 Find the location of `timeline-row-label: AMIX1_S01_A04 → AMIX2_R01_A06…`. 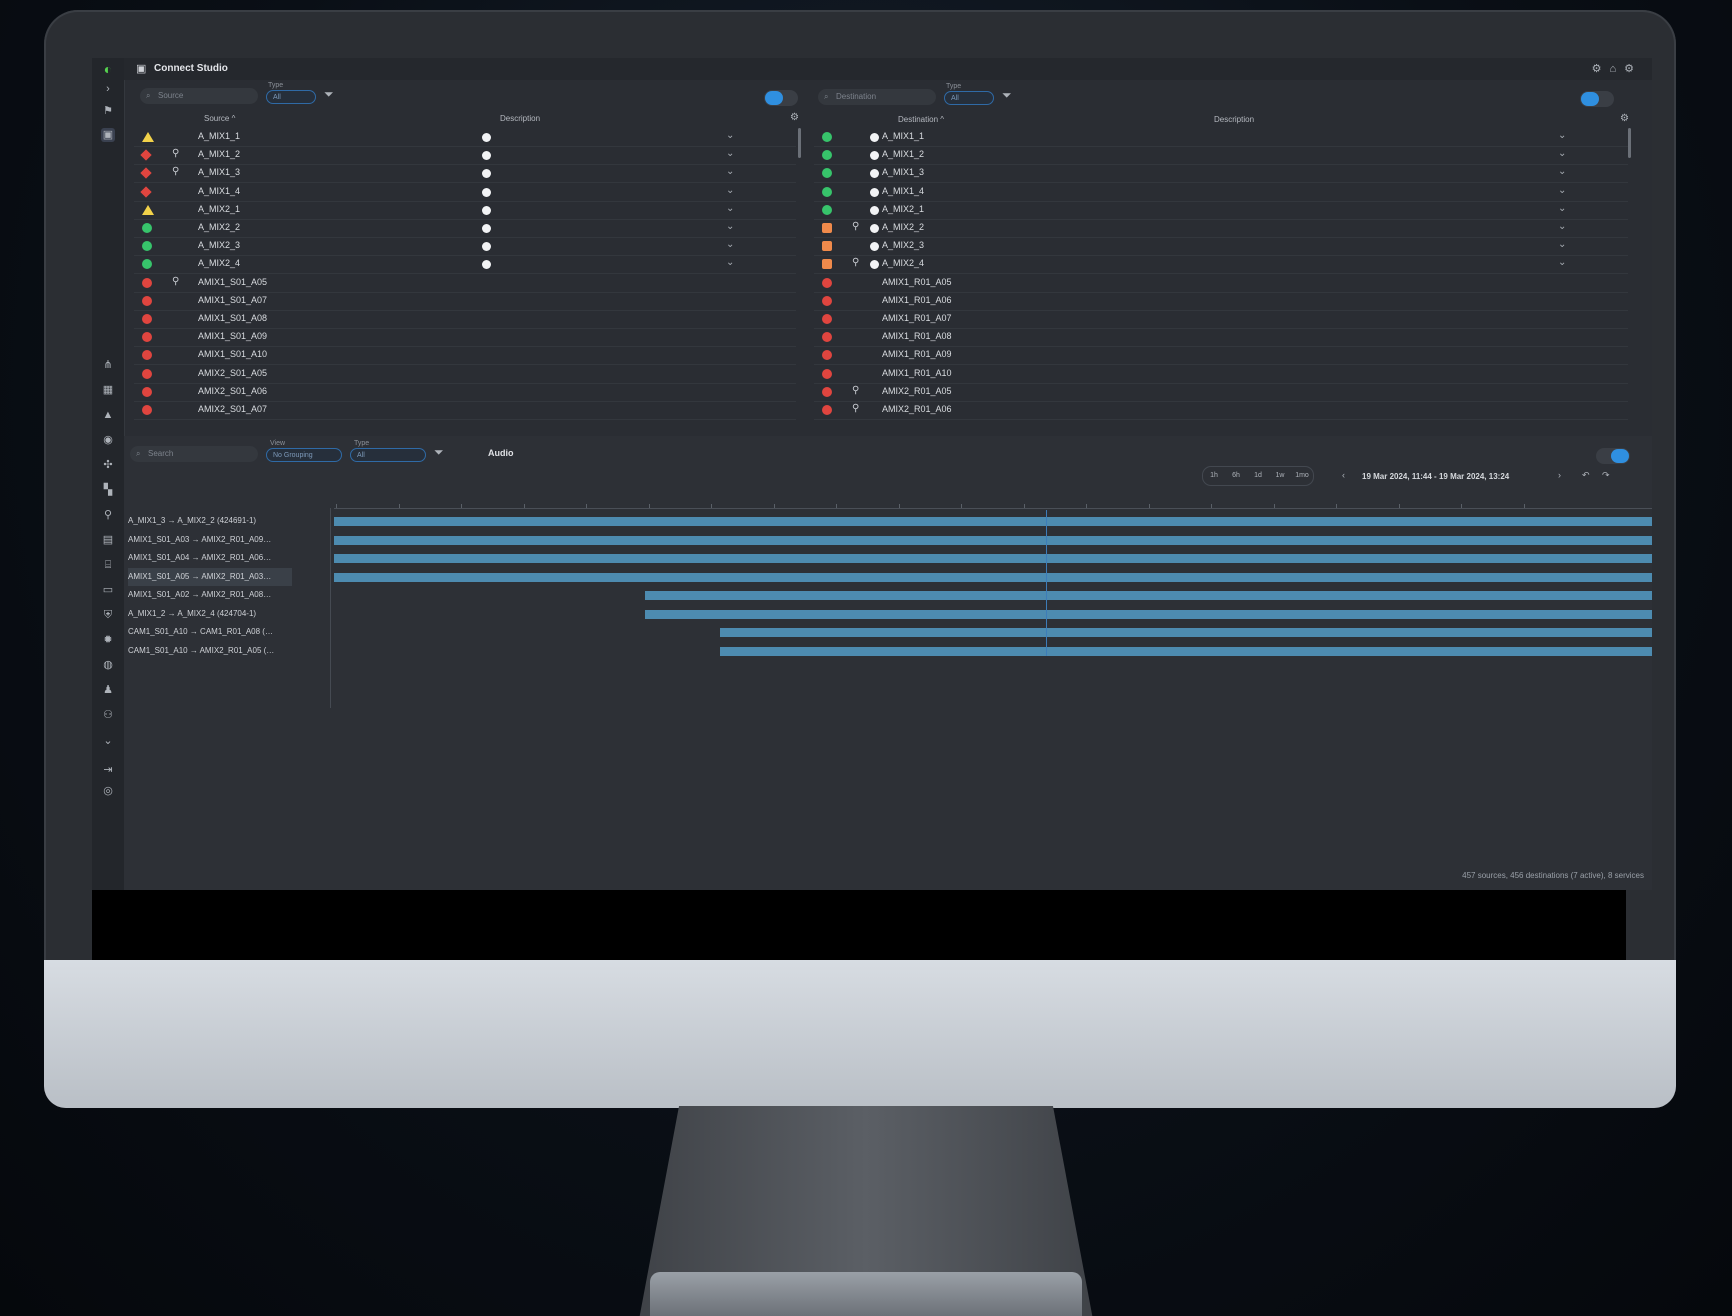

timeline-row-label: AMIX1_S01_A04 → AMIX2_R01_A06… is located at coordinates (210, 558).